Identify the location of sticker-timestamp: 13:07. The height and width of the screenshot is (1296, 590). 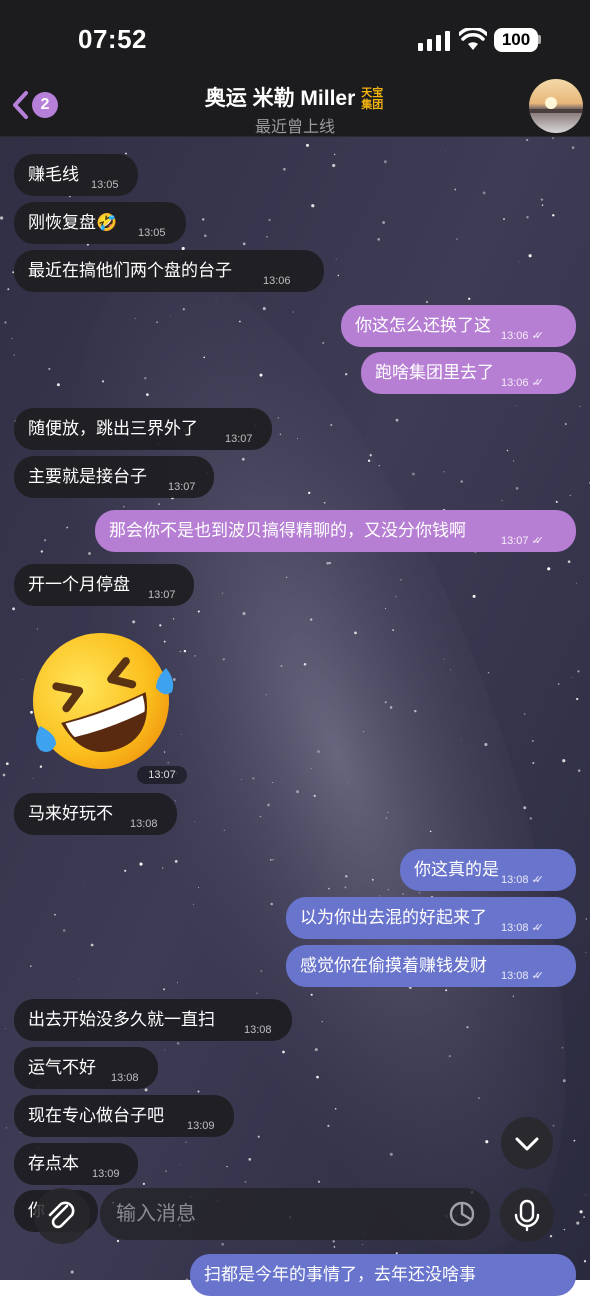
(162, 775).